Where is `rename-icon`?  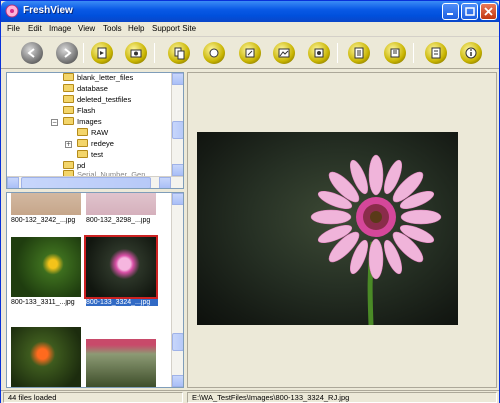
rename-icon is located at coordinates (250, 53).